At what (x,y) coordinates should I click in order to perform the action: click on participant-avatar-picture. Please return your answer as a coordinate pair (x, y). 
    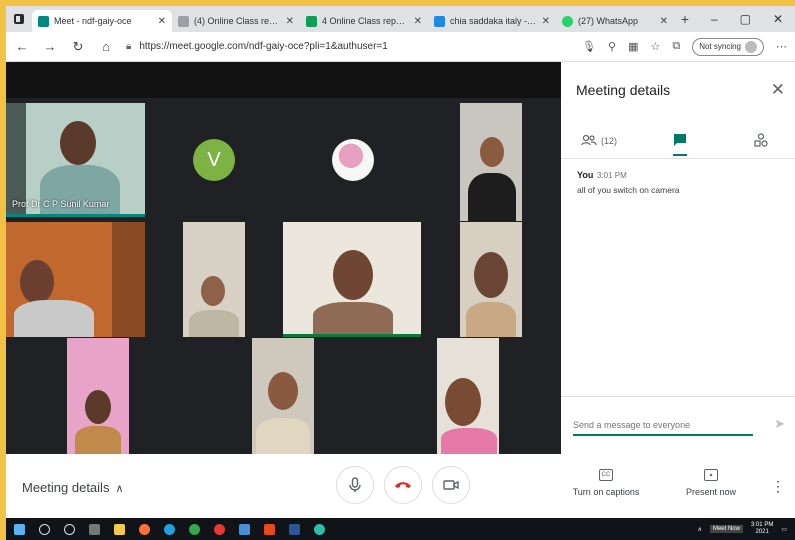
    Looking at the image, I should click on (353, 160).